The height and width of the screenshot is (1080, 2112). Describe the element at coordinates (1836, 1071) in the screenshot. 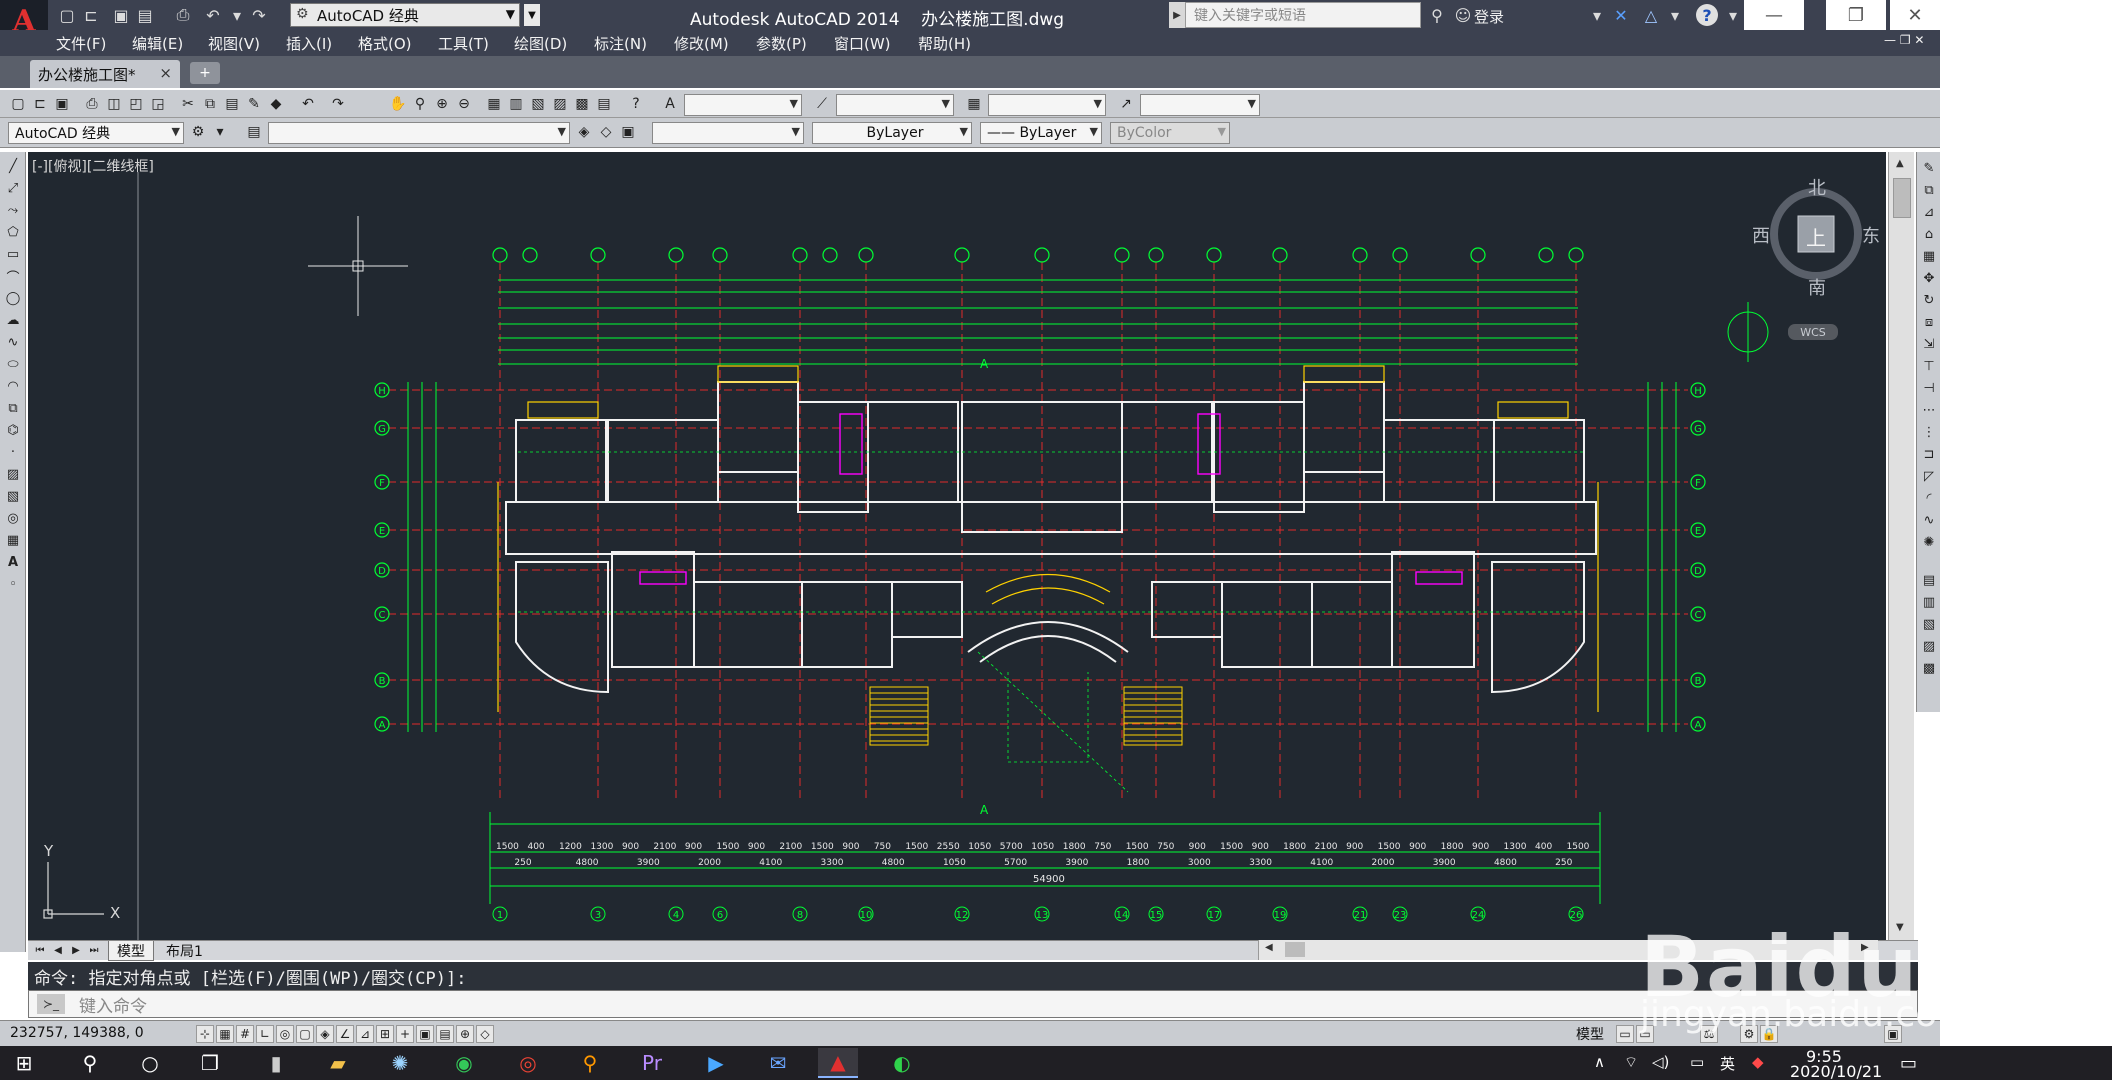

I see `clock-date: 2020/10/21` at that location.